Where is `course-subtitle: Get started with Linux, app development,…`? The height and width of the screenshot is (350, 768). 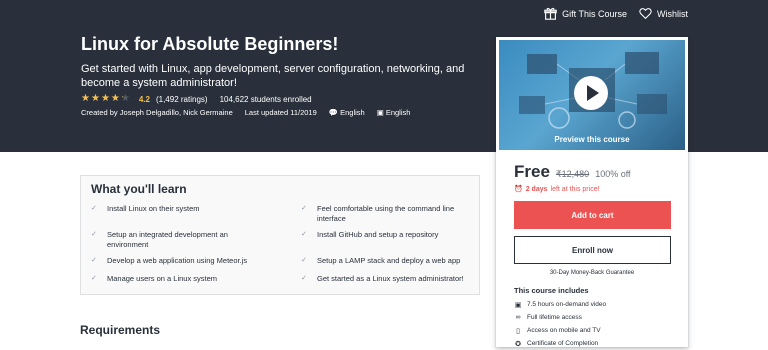 course-subtitle: Get started with Linux, app development,… is located at coordinates (273, 76).